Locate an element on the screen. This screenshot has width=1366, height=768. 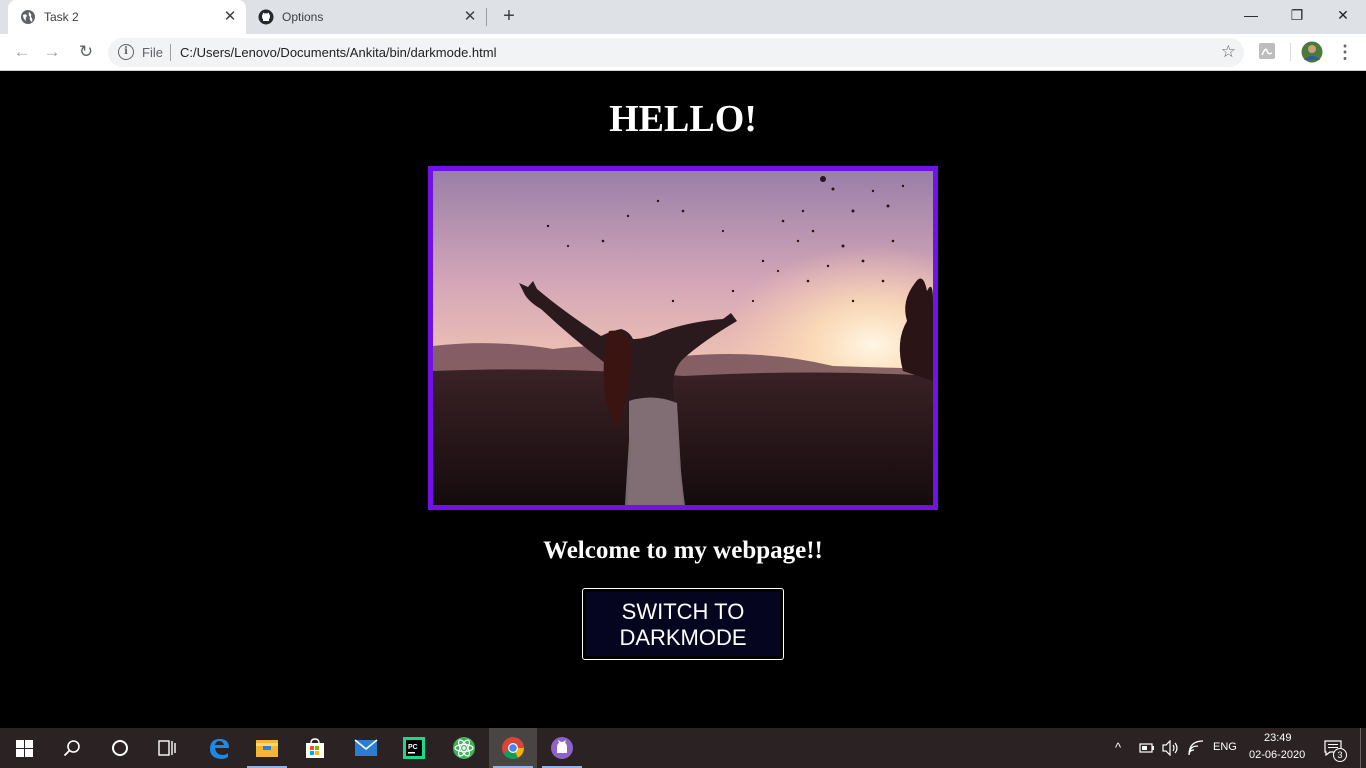
tab-separator is located at coordinates (486, 17).